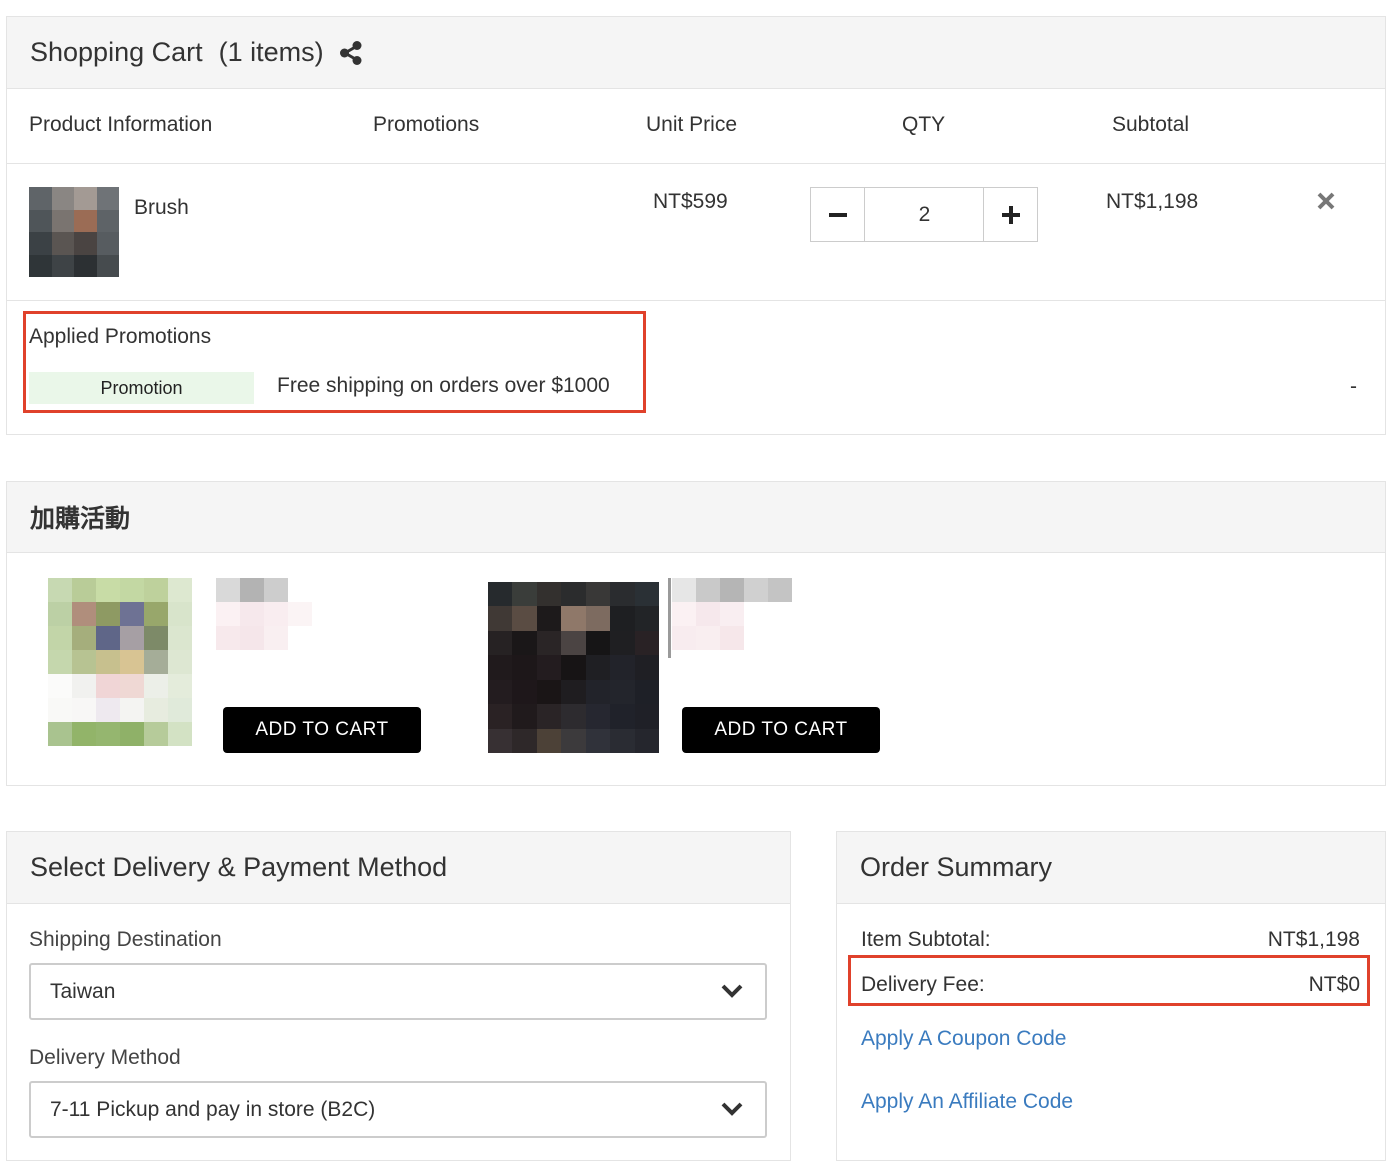 This screenshot has height=1161, width=1400. What do you see at coordinates (264, 614) in the screenshot?
I see `addon-product-1-name` at bounding box center [264, 614].